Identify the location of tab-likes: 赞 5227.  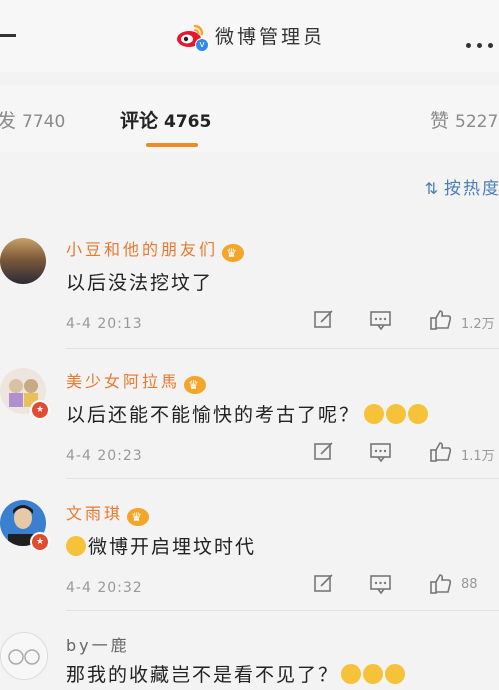
(464, 119).